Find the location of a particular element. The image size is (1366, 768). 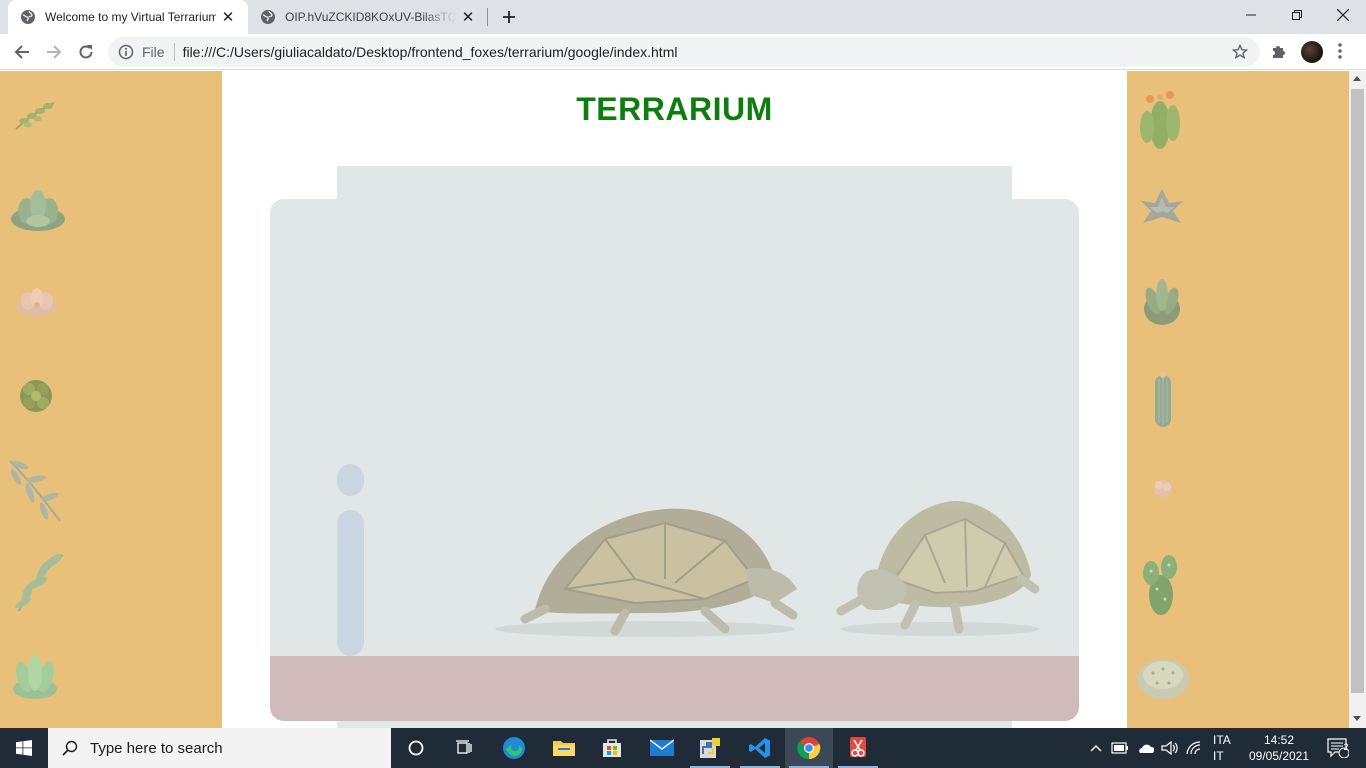

jar-base is located at coordinates (674, 724).